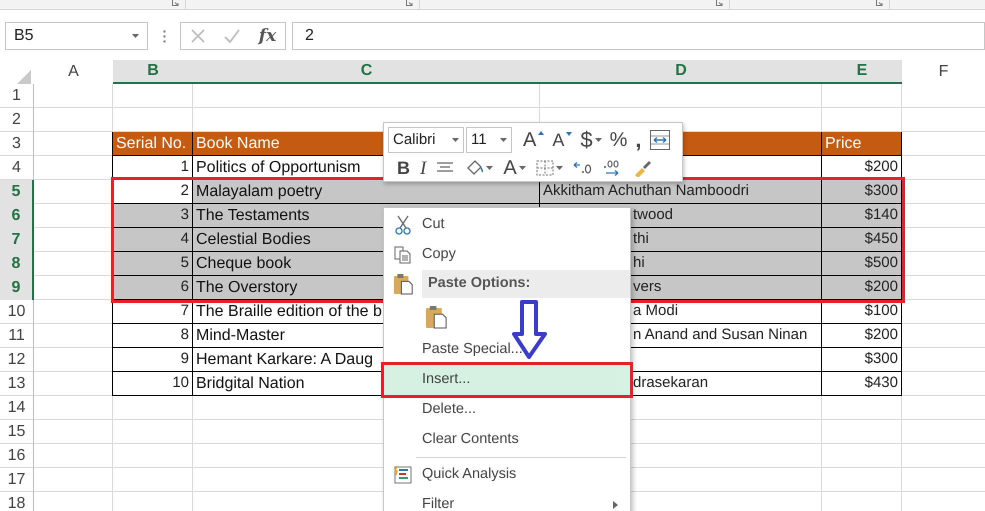  What do you see at coordinates (366, 192) in the screenshot?
I see `table-cell: Malayalam poetry` at bounding box center [366, 192].